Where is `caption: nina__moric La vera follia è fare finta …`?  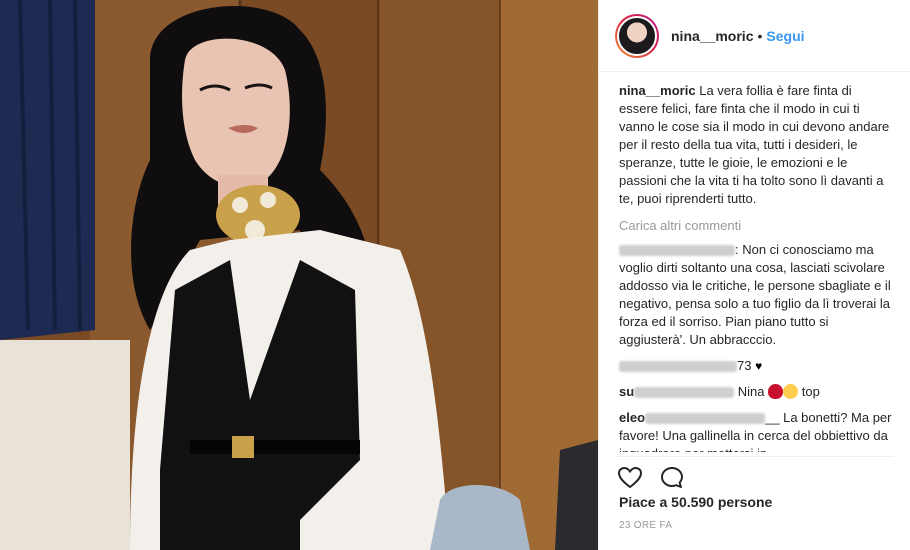 caption: nina__moric La vera follia è fare finta … is located at coordinates (755, 145).